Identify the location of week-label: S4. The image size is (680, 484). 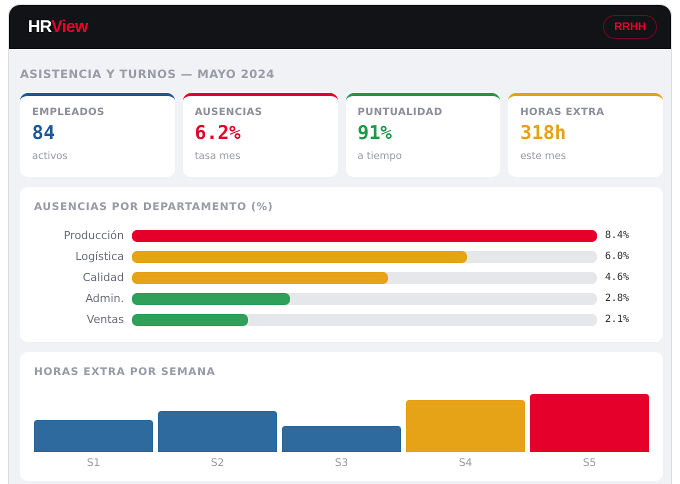
(466, 463).